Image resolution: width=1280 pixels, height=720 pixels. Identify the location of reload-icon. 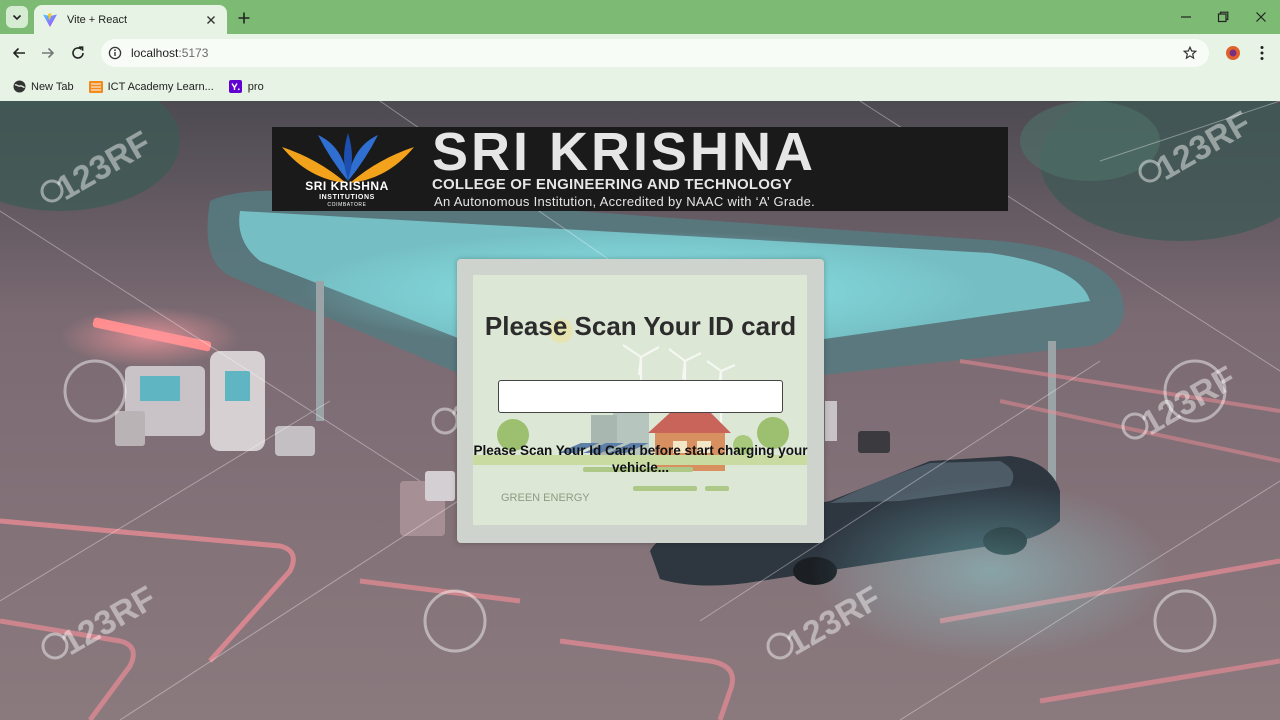
(78, 52).